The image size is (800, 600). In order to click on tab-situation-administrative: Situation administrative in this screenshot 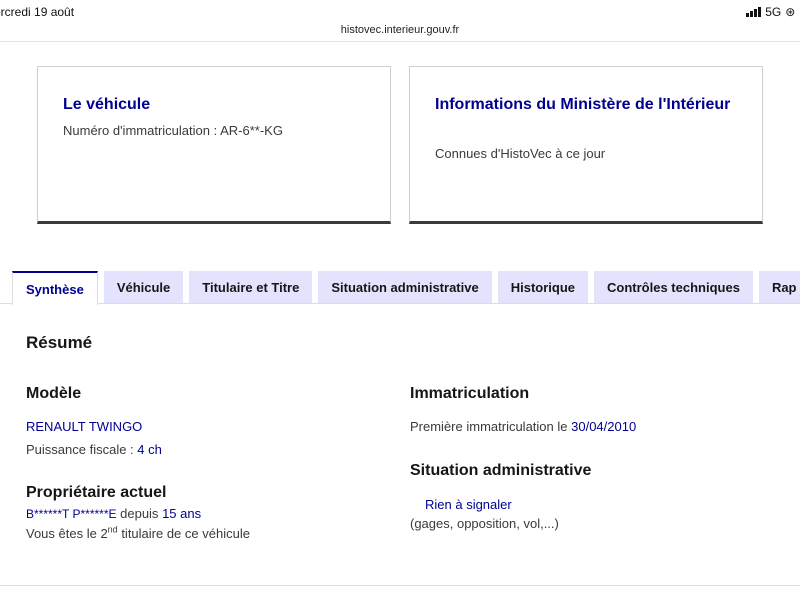, I will do `click(405, 287)`.